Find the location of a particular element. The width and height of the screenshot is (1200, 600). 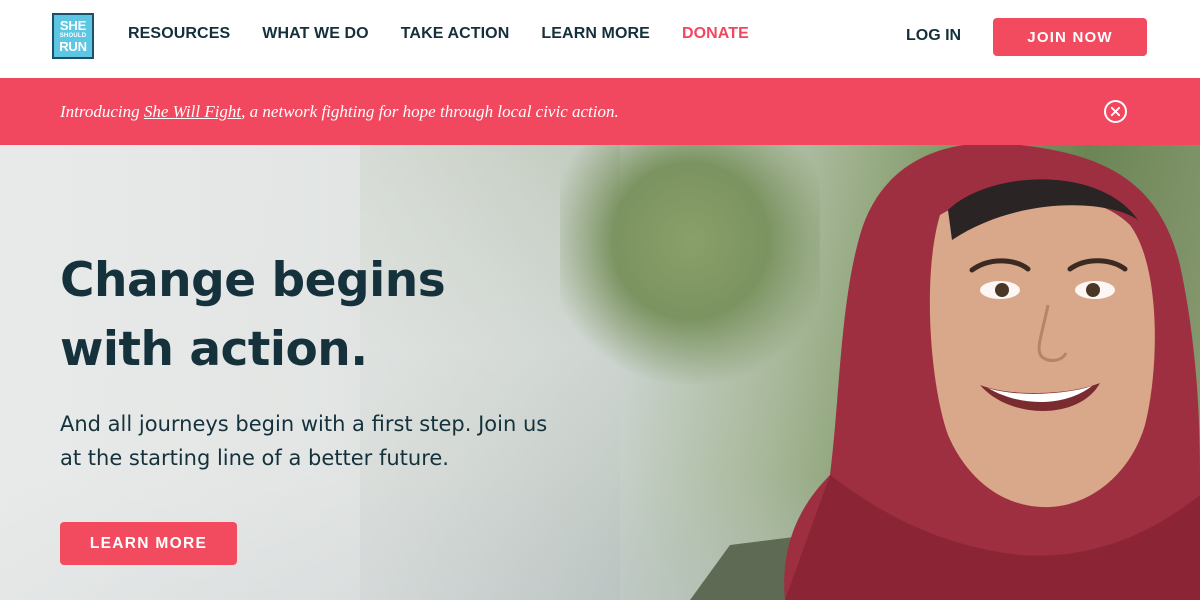

close-x-glyph is located at coordinates (1115, 111).